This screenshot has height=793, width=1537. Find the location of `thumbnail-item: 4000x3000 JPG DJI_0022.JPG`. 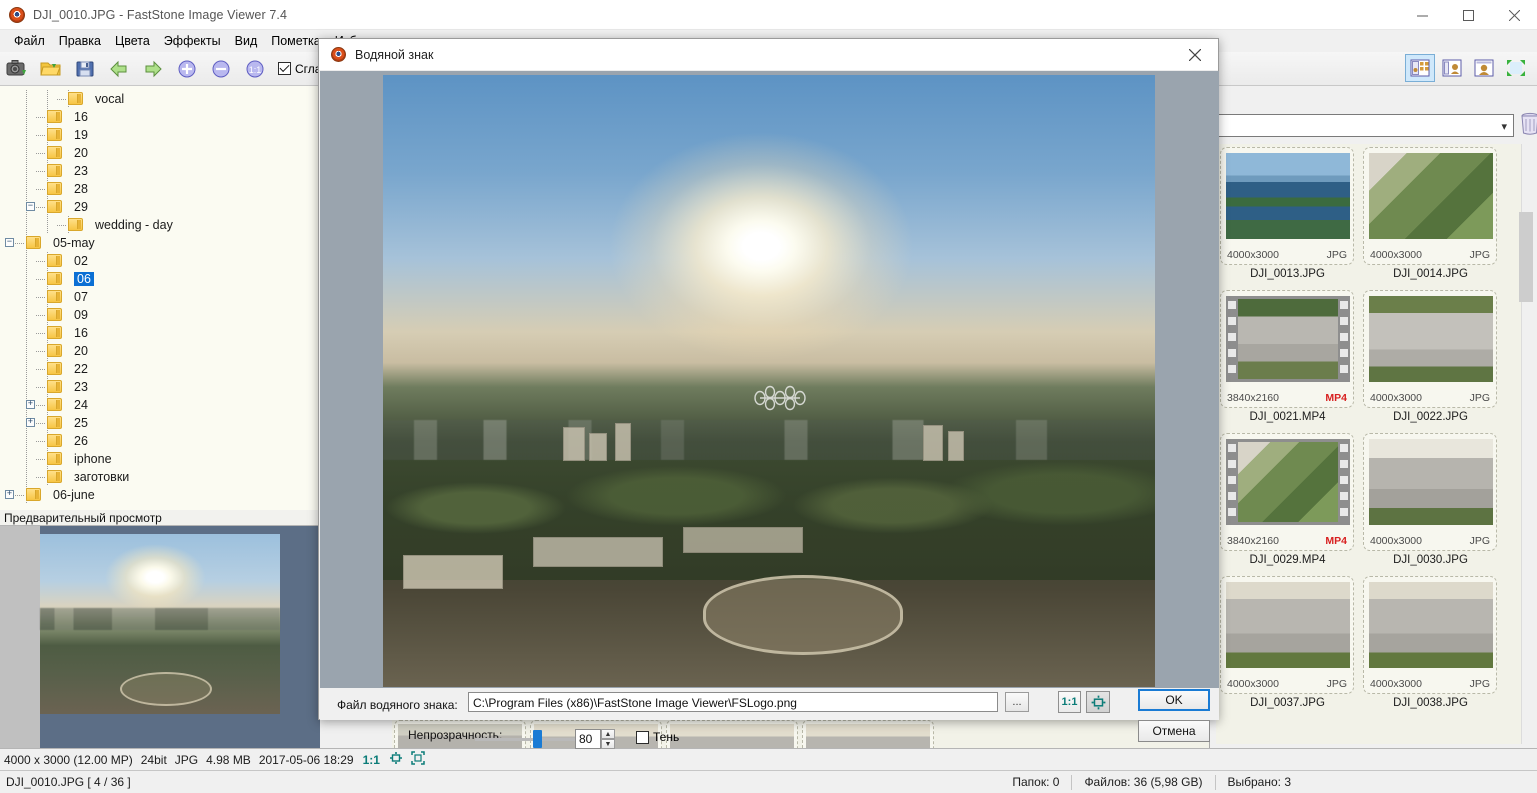

thumbnail-item: 4000x3000 JPG DJI_0022.JPG is located at coordinates (1430, 358).